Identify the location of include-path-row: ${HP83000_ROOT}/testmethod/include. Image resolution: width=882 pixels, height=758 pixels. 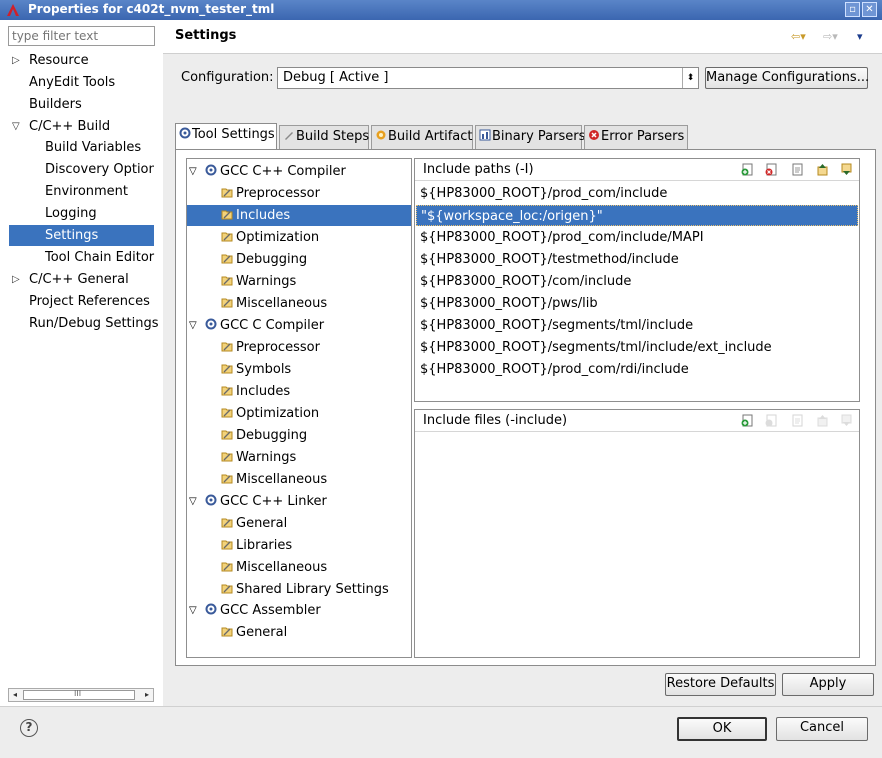
(637, 259).